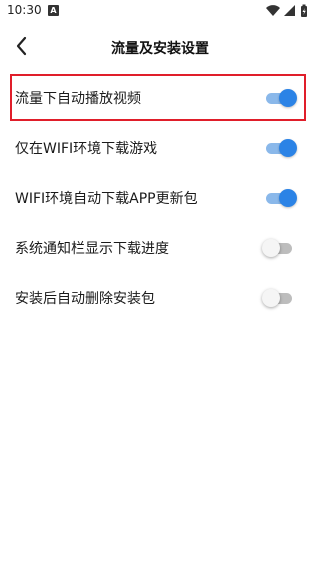 This screenshot has height=568, width=320. Describe the element at coordinates (53, 10) in the screenshot. I see `notification-badge-icon: A` at that location.